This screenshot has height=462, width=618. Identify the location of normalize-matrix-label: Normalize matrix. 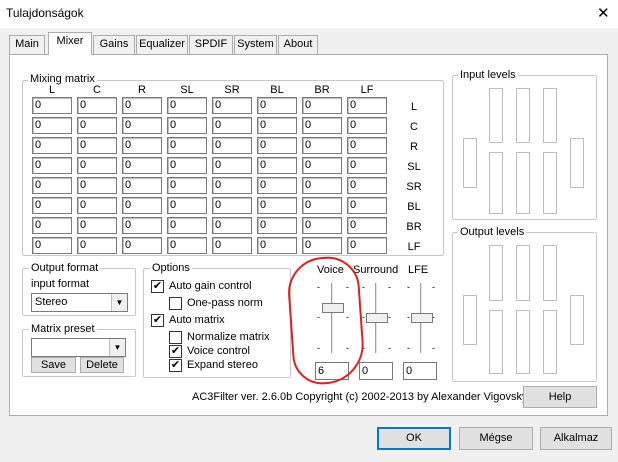
(228, 337).